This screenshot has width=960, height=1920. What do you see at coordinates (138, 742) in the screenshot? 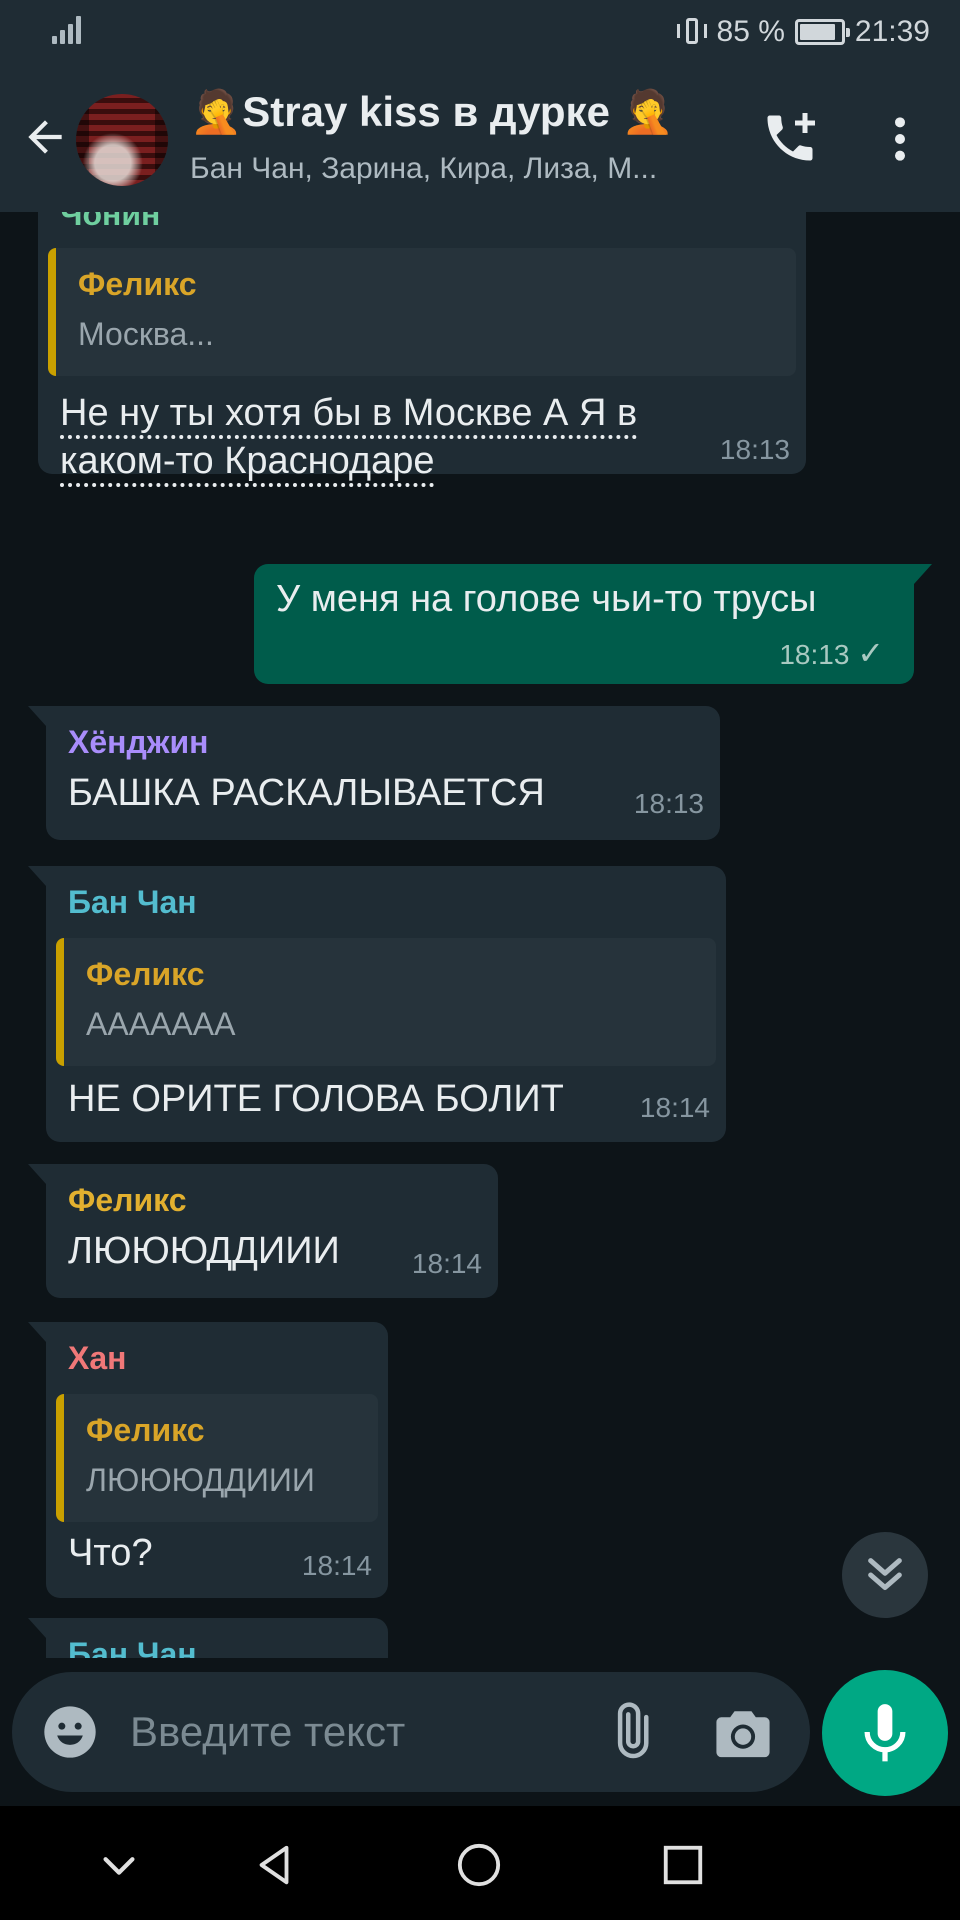
I see `sender-name: Хёнджин` at bounding box center [138, 742].